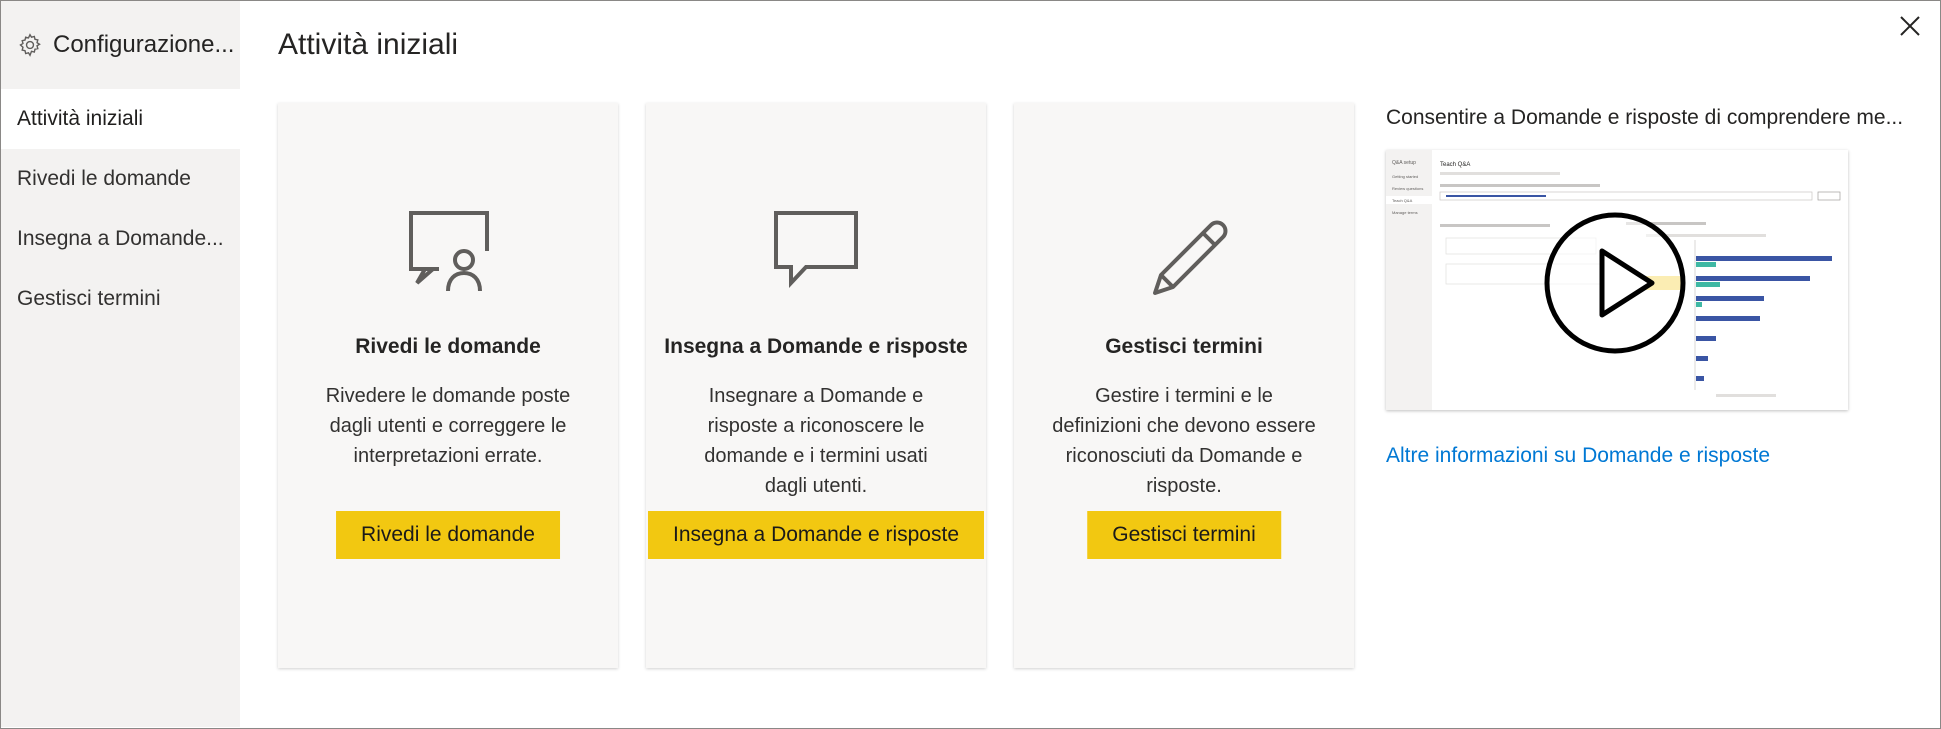 The image size is (1941, 729). I want to click on play-icon, so click(1615, 283).